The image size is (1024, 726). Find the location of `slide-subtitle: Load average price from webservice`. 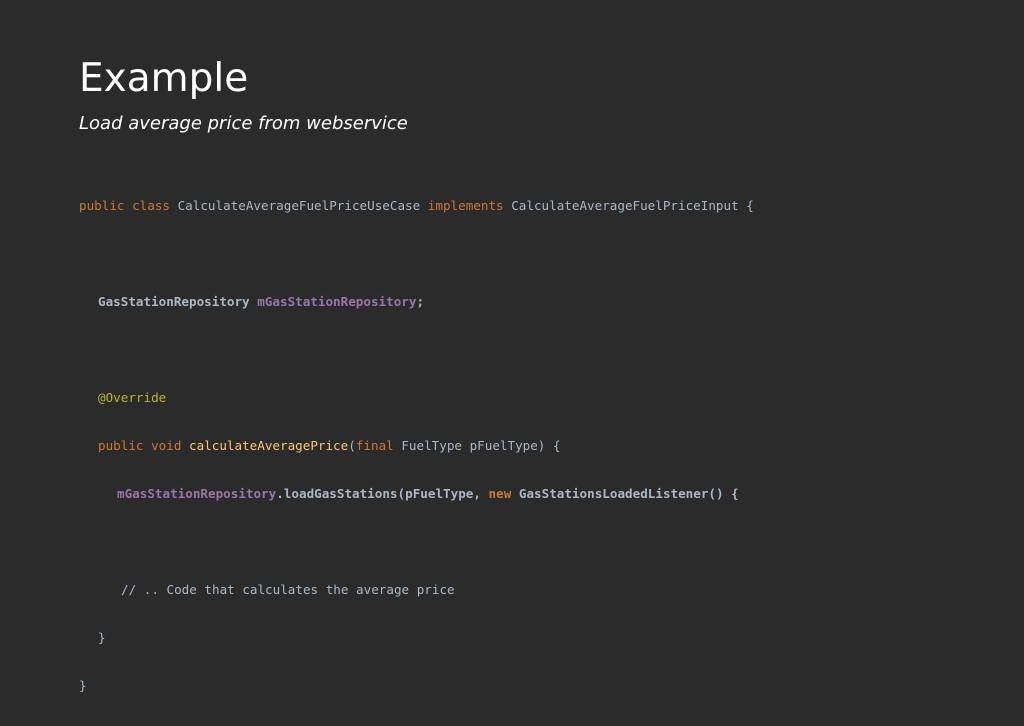

slide-subtitle: Load average price from webservice is located at coordinates (243, 123).